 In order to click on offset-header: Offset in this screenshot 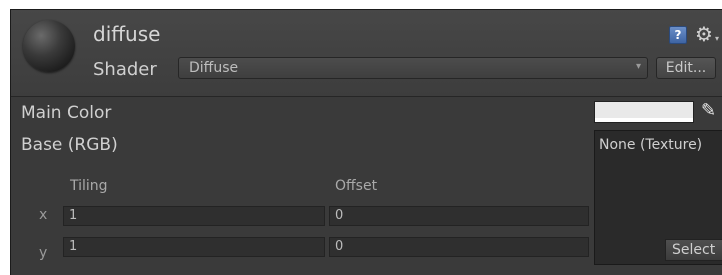, I will do `click(356, 186)`.